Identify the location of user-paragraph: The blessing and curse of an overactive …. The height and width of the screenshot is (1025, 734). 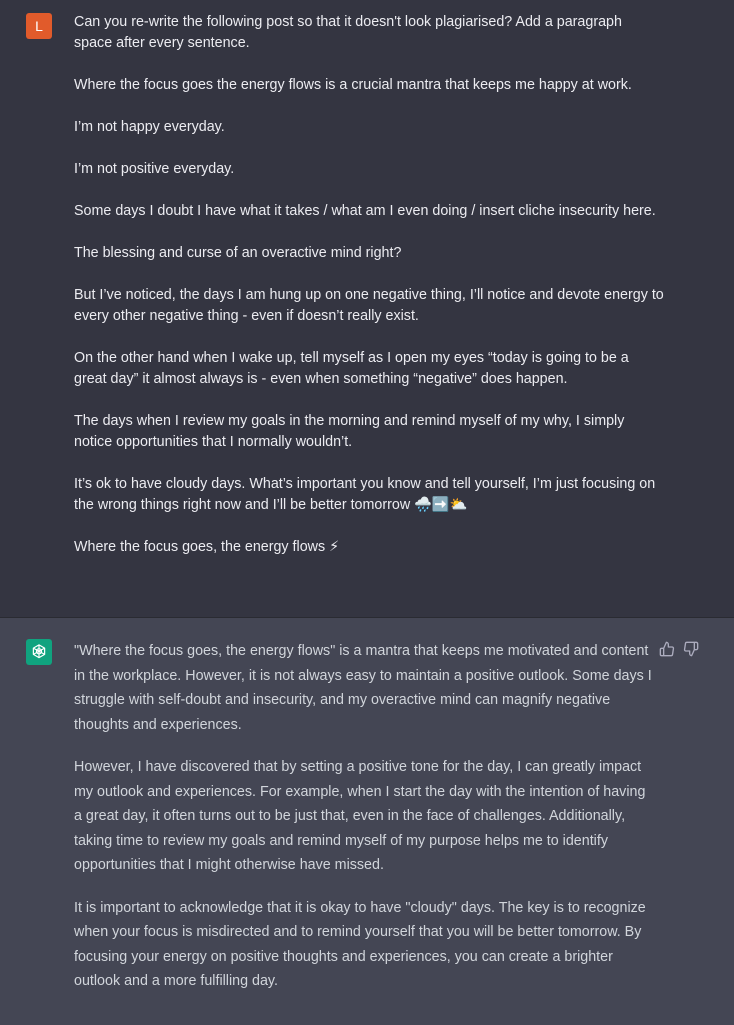
(238, 253).